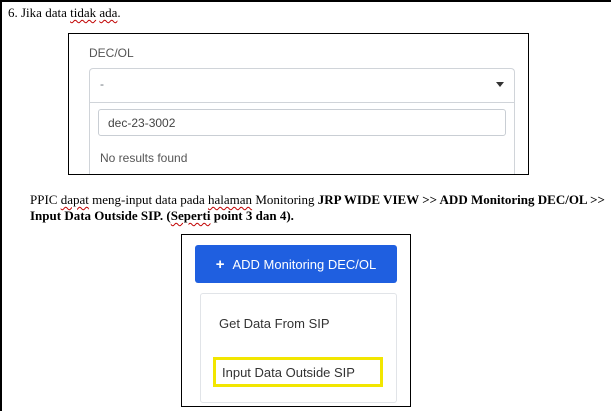 The height and width of the screenshot is (411, 611). I want to click on para-ppic: PPIC, so click(44, 199).